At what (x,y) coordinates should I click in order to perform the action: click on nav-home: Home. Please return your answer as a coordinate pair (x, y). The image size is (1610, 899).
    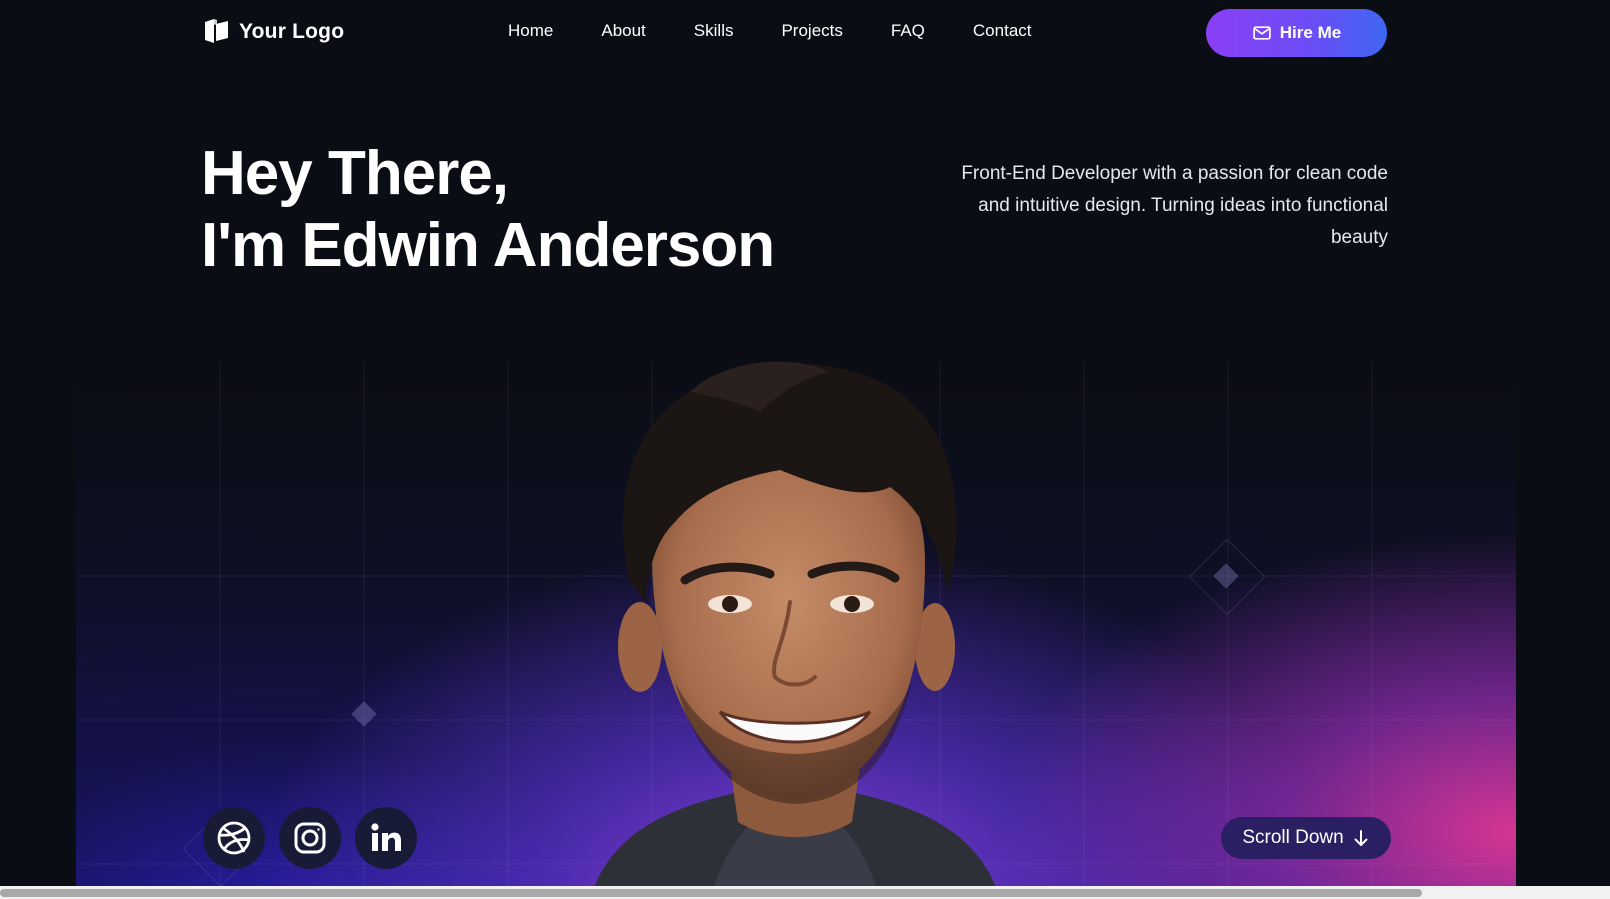
    Looking at the image, I should click on (530, 31).